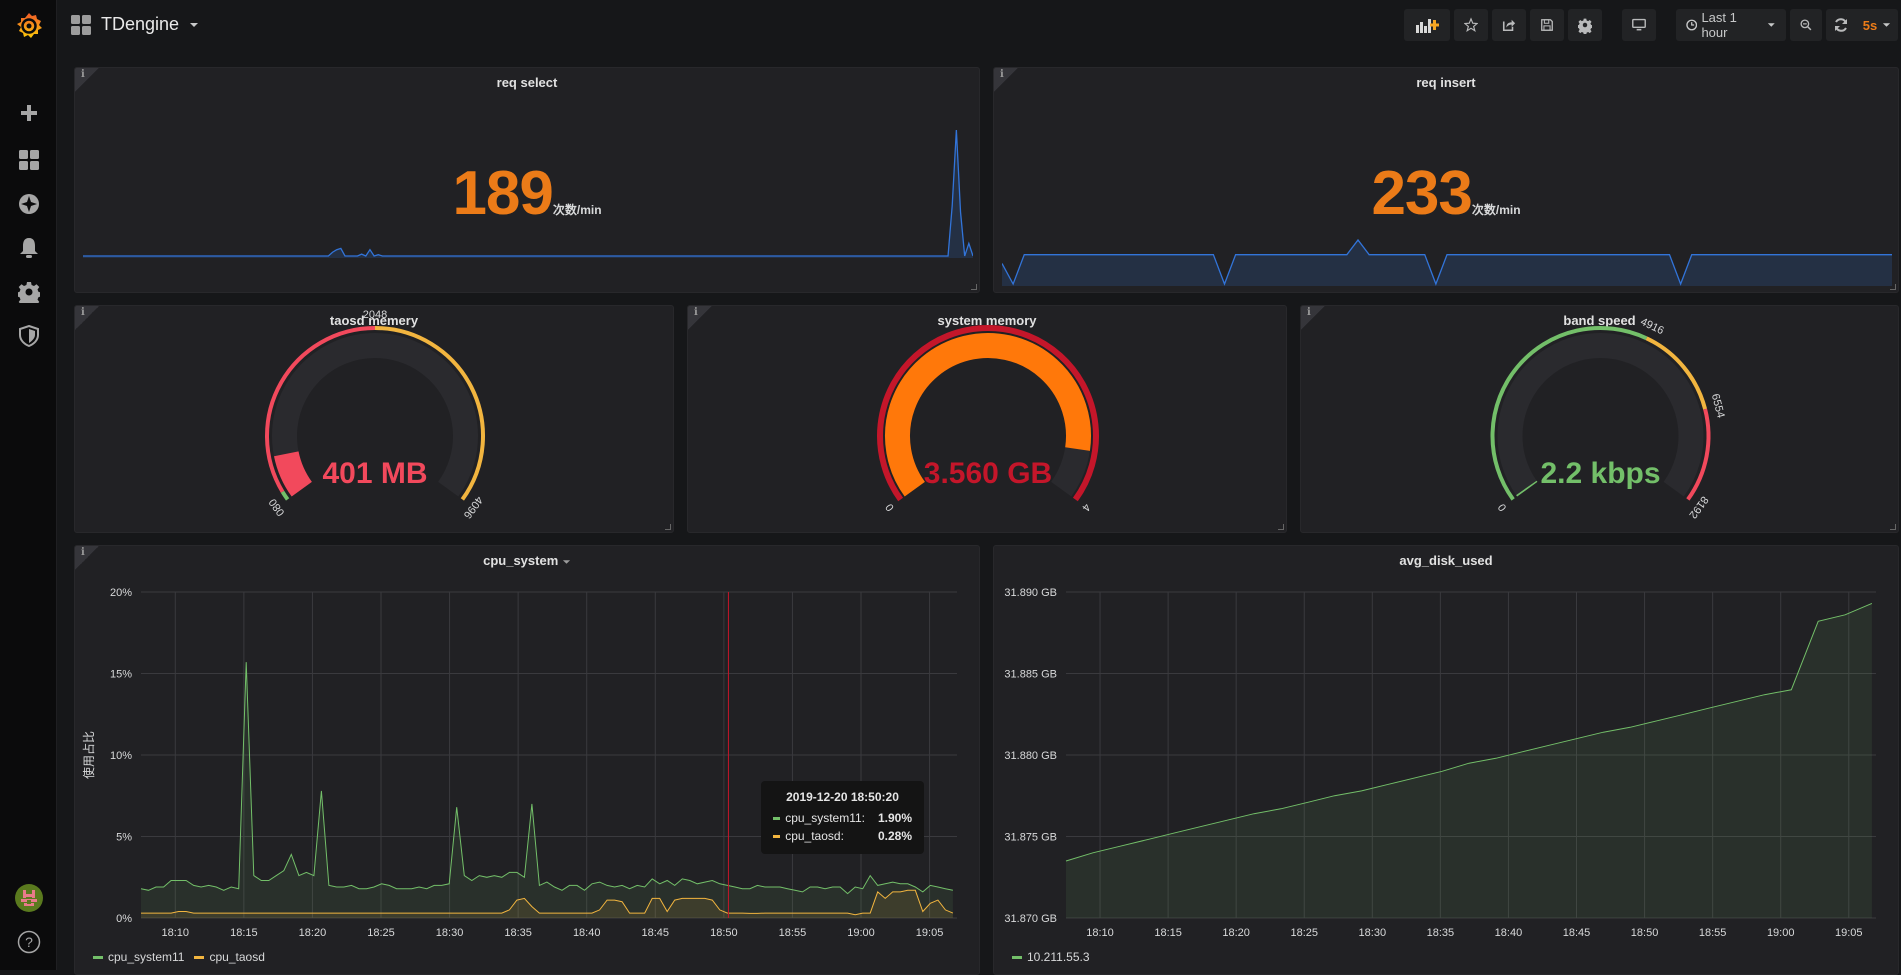 The width and height of the screenshot is (1901, 975). Describe the element at coordinates (1446, 82) in the screenshot. I see `panel-title: req insert` at that location.